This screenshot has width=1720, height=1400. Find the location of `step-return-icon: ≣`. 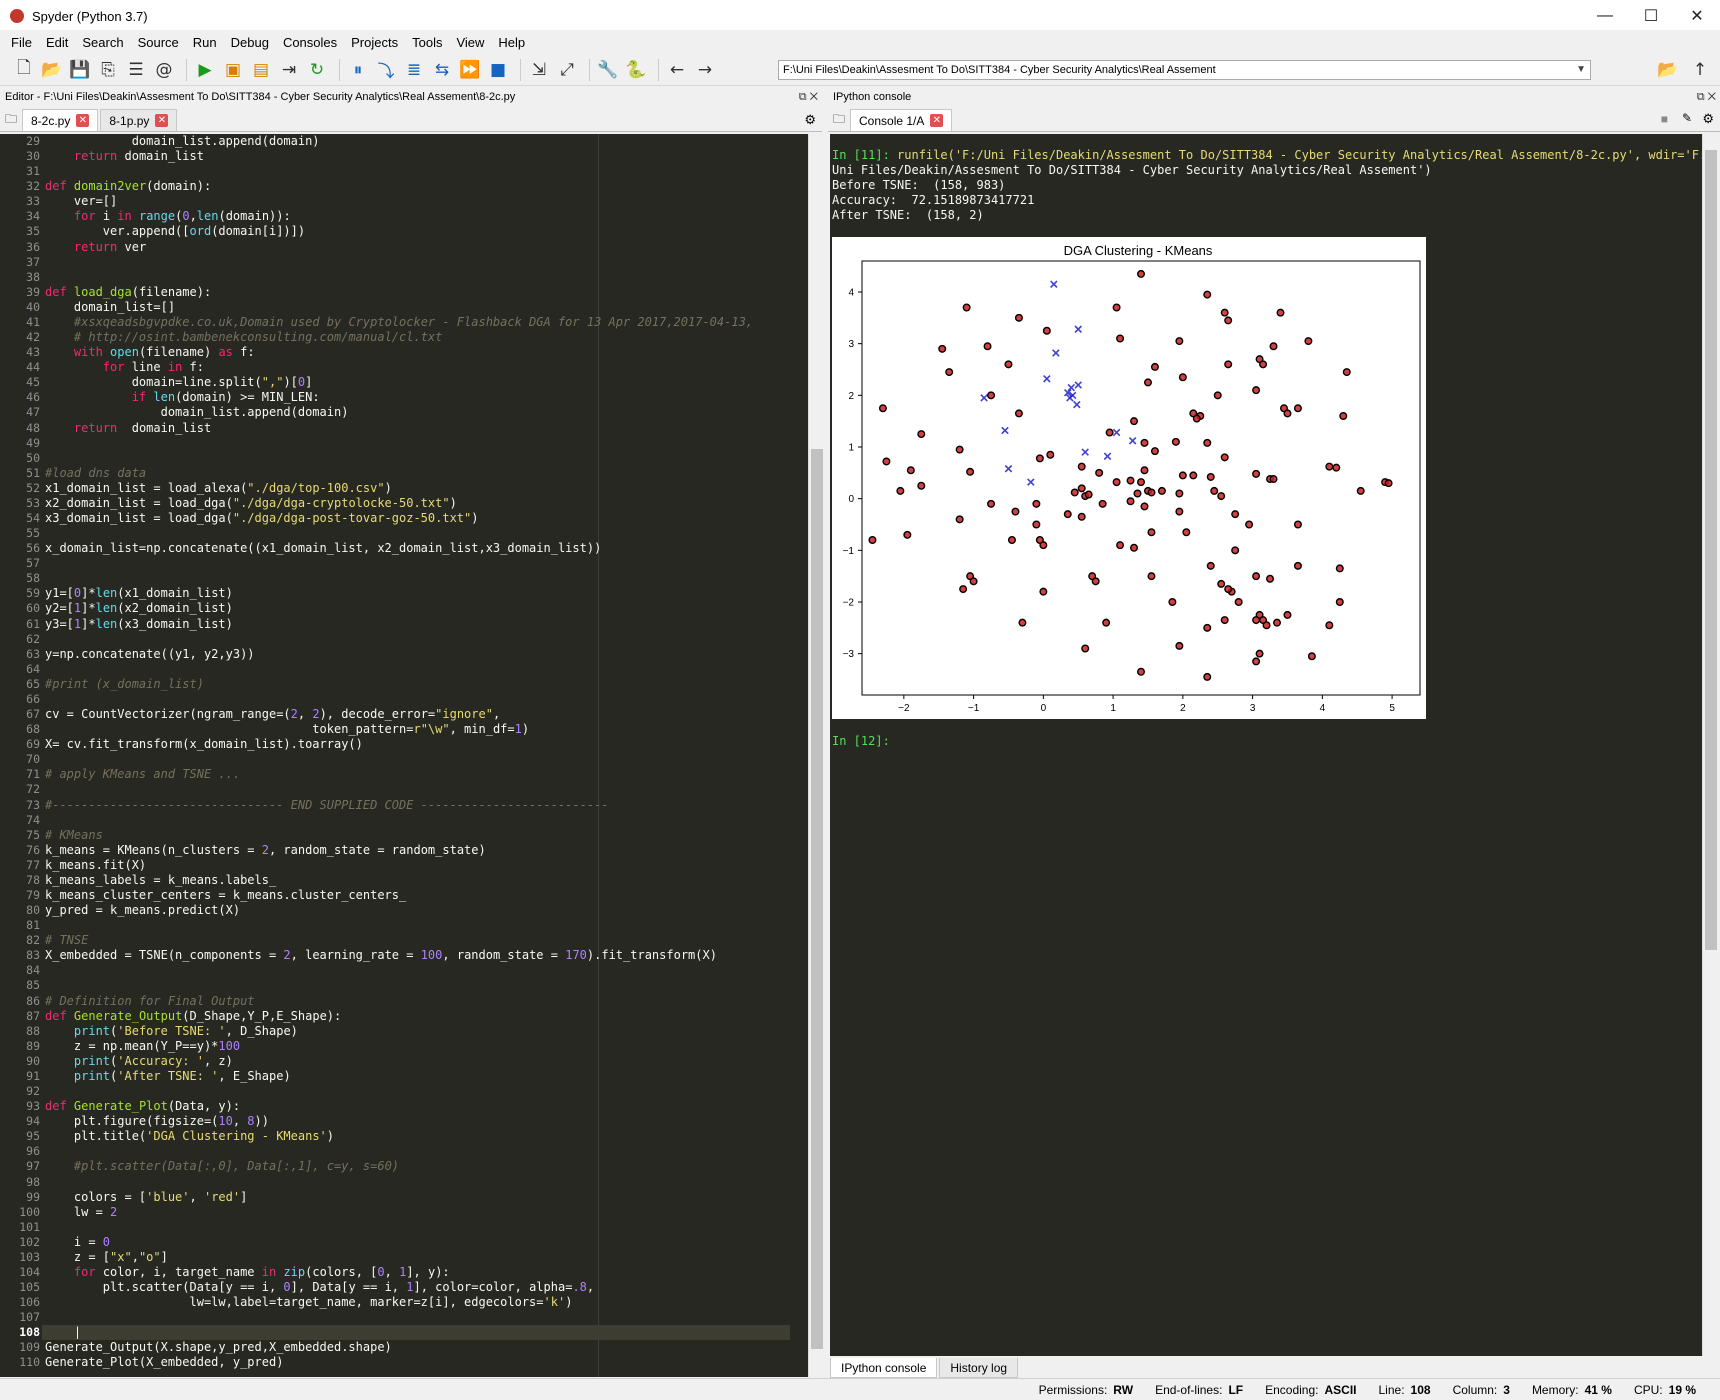

step-return-icon: ≣ is located at coordinates (414, 70).